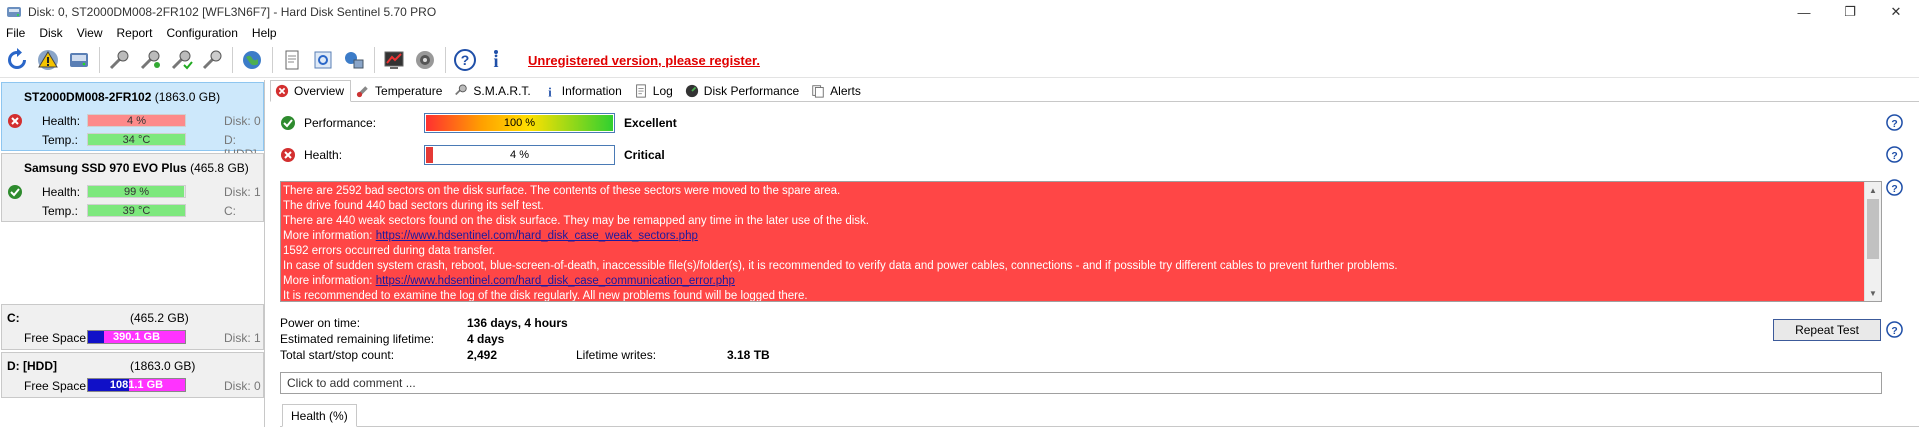 This screenshot has height=427, width=1919. Describe the element at coordinates (90, 33) in the screenshot. I see `menu-view: View` at that location.